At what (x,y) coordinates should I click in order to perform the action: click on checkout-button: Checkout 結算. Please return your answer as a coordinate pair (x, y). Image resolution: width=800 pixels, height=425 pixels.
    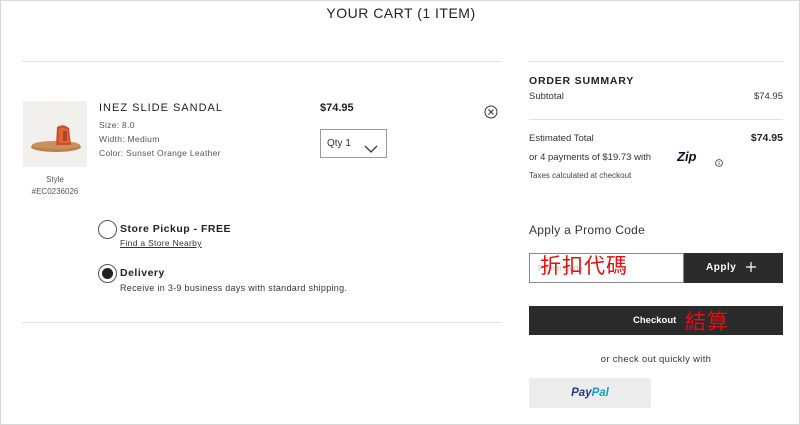
    Looking at the image, I should click on (656, 320).